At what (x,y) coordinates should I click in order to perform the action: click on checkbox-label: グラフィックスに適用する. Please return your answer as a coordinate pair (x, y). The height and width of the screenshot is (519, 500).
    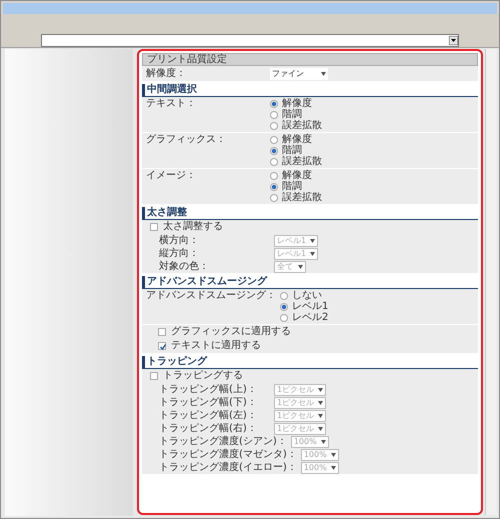
    Looking at the image, I should click on (231, 332).